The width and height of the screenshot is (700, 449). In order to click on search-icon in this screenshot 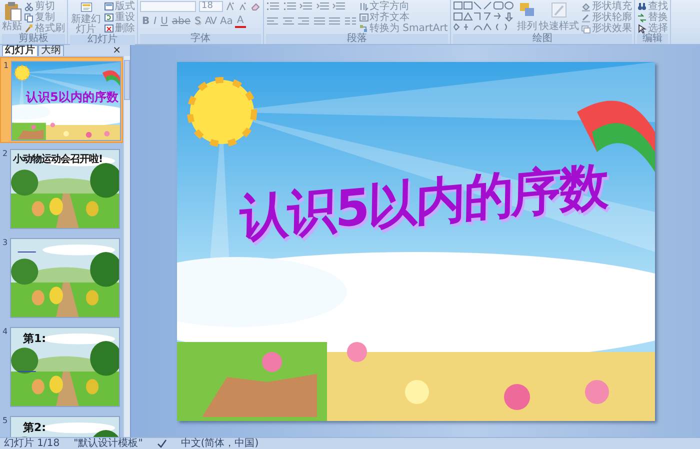, I will do `click(641, 7)`.